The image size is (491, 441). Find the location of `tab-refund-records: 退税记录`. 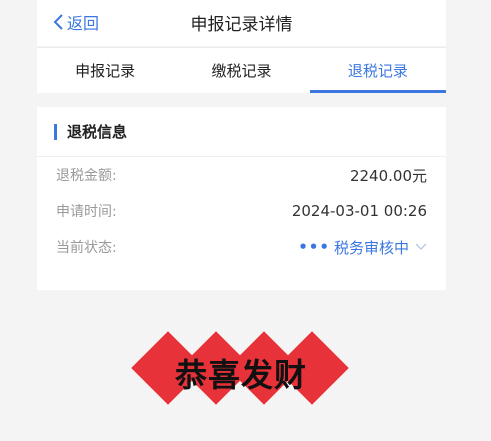

tab-refund-records: 退税记录 is located at coordinates (378, 70).